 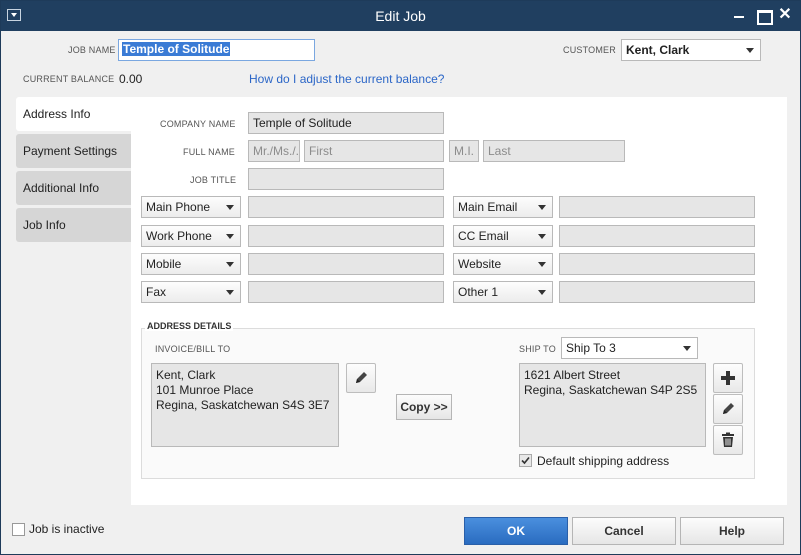 What do you see at coordinates (739, 15) in the screenshot?
I see `minimize-icon` at bounding box center [739, 15].